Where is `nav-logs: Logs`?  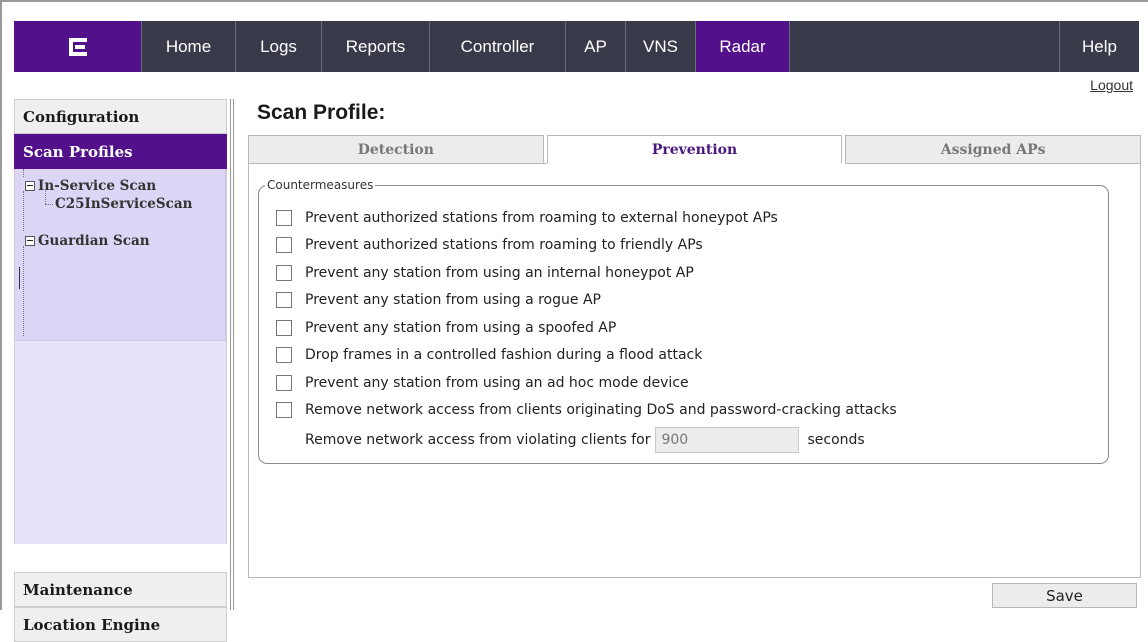
nav-logs: Logs is located at coordinates (279, 46).